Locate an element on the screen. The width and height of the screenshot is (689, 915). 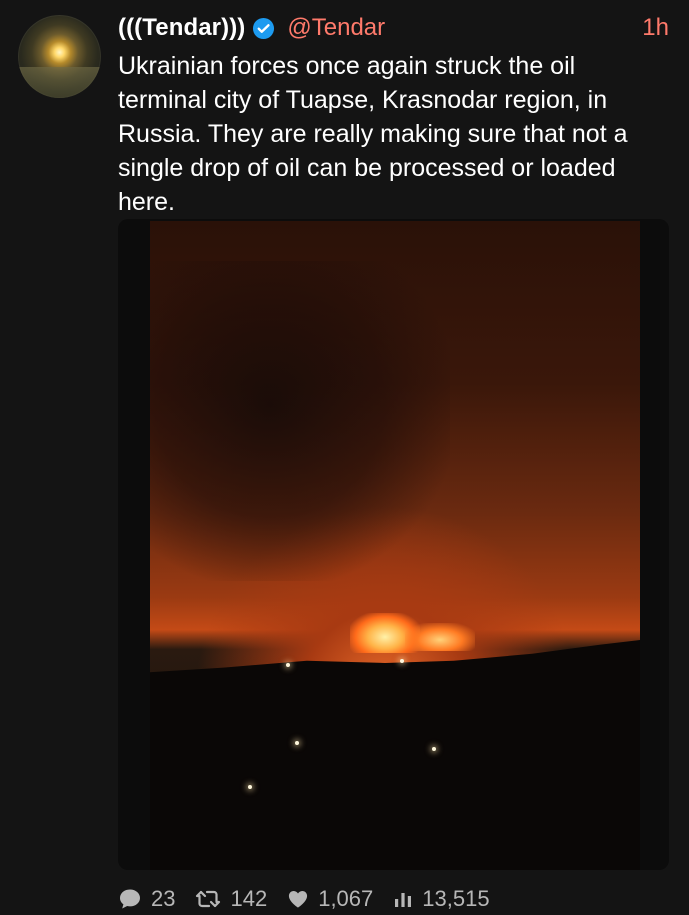
like-count: 1,067 is located at coordinates (346, 898).